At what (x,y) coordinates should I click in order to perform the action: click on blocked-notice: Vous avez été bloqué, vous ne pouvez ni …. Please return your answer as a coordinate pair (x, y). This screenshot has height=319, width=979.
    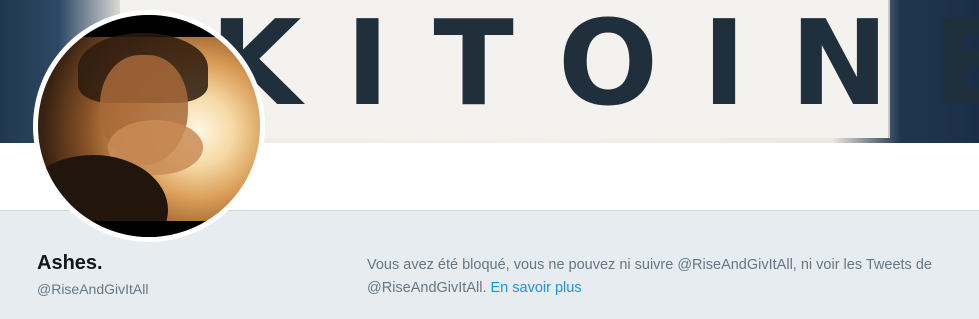
    Looking at the image, I should click on (669, 277).